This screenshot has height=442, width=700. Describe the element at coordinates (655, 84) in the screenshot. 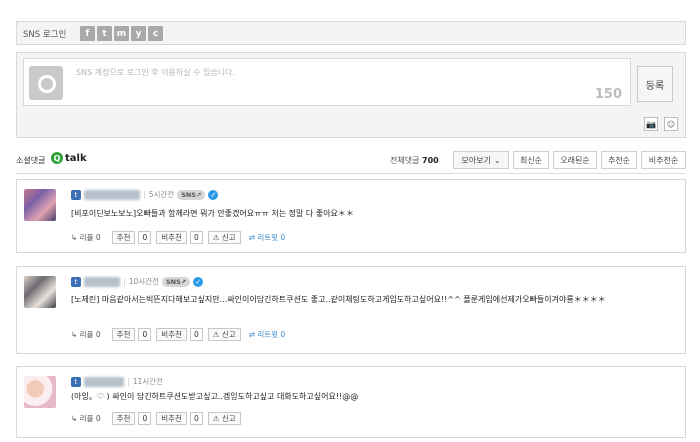

I see `submit-button: 등록` at that location.